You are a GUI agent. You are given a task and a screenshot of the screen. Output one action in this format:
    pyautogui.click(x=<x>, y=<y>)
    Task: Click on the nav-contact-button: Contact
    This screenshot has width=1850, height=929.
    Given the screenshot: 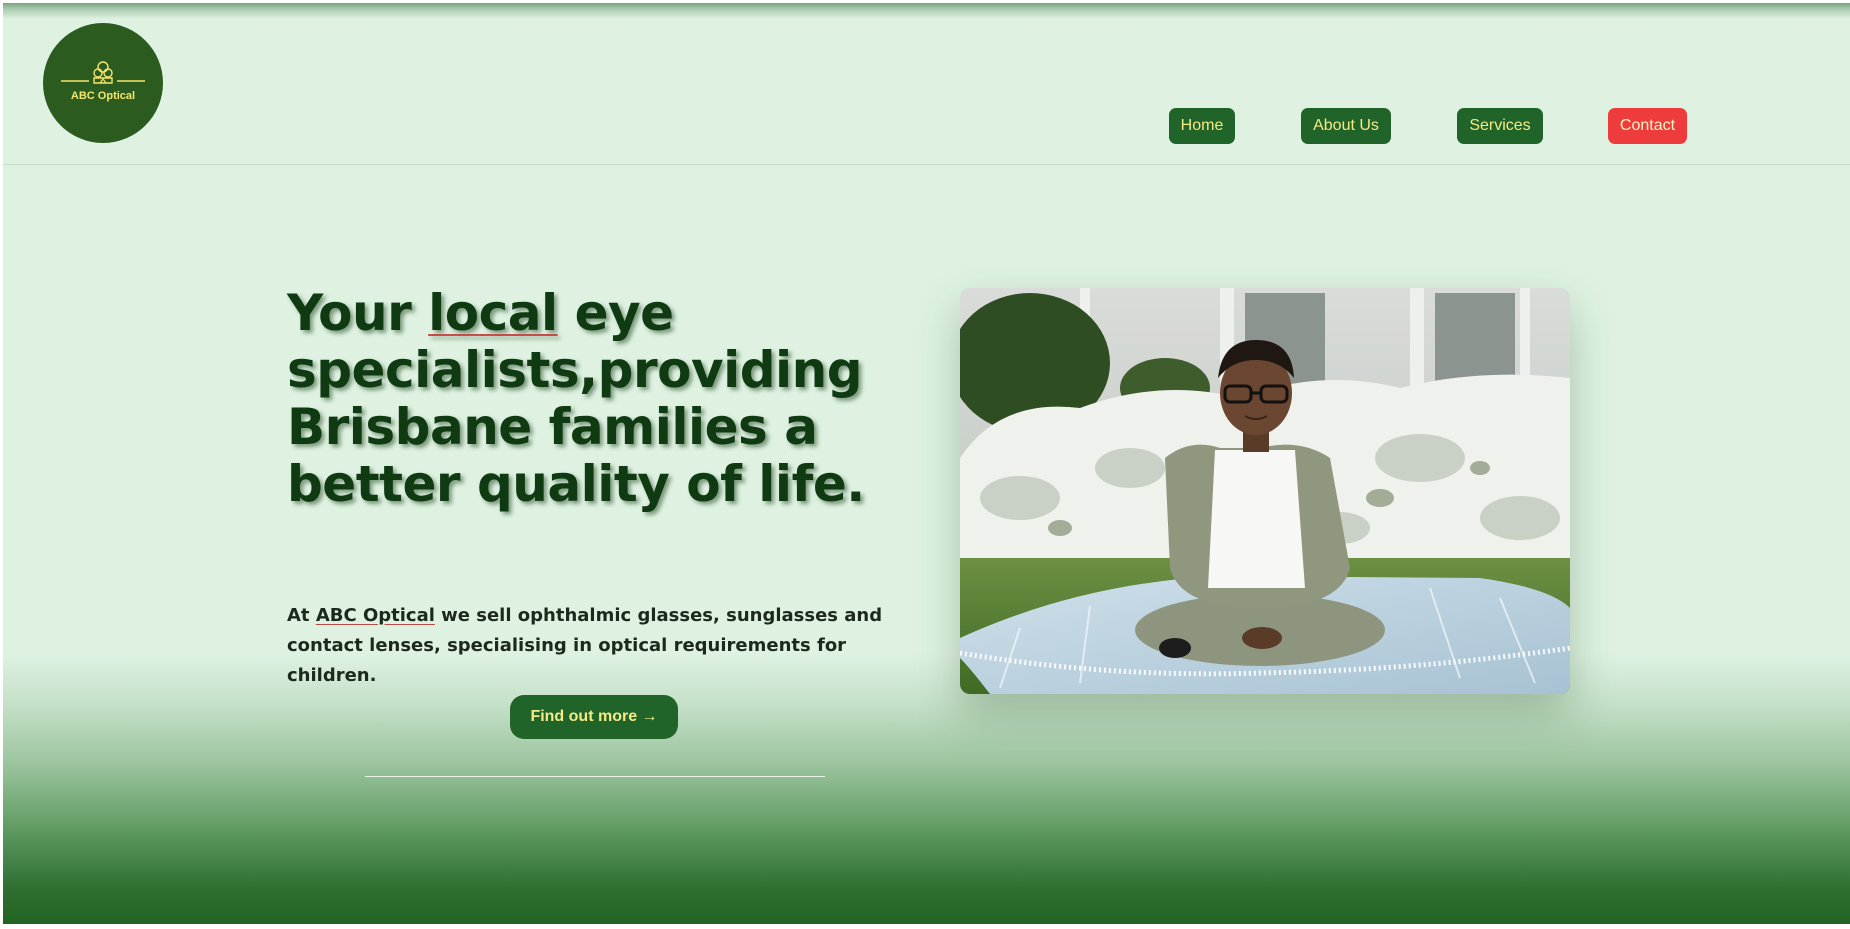 What is the action you would take?
    pyautogui.click(x=1647, y=126)
    